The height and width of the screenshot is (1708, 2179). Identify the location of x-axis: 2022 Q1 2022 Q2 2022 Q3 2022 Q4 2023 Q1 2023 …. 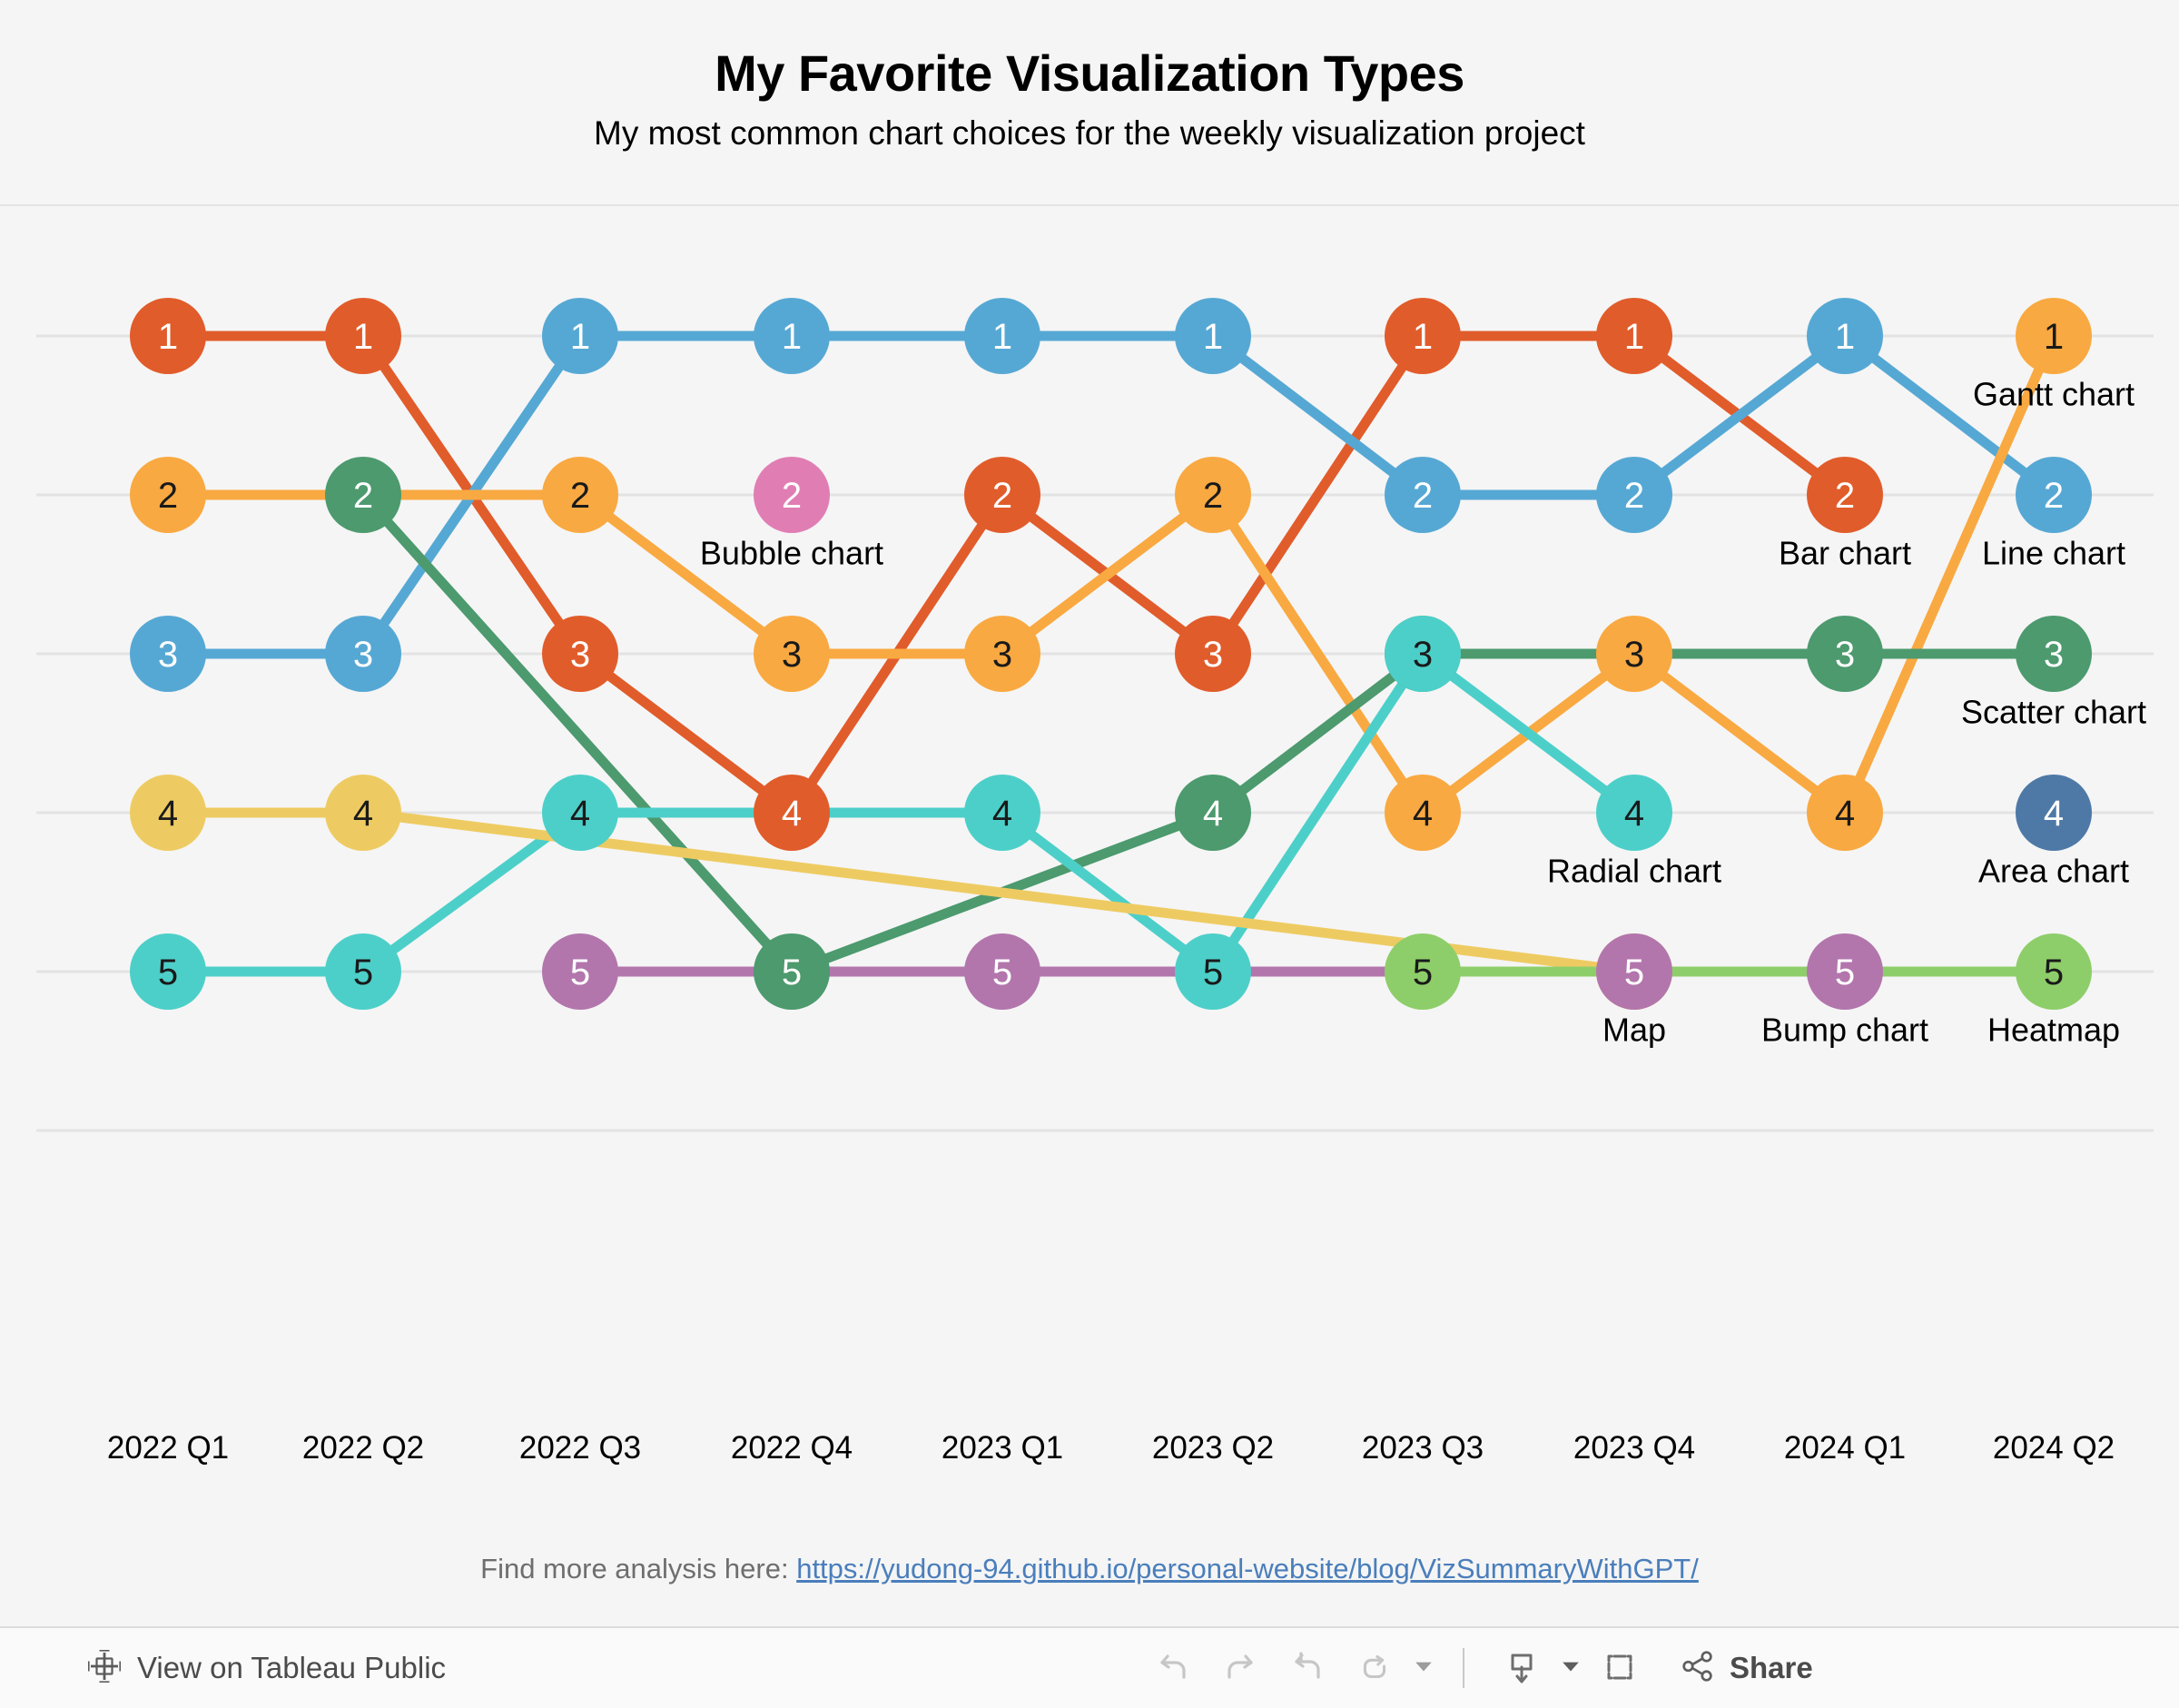
(1089, 1462).